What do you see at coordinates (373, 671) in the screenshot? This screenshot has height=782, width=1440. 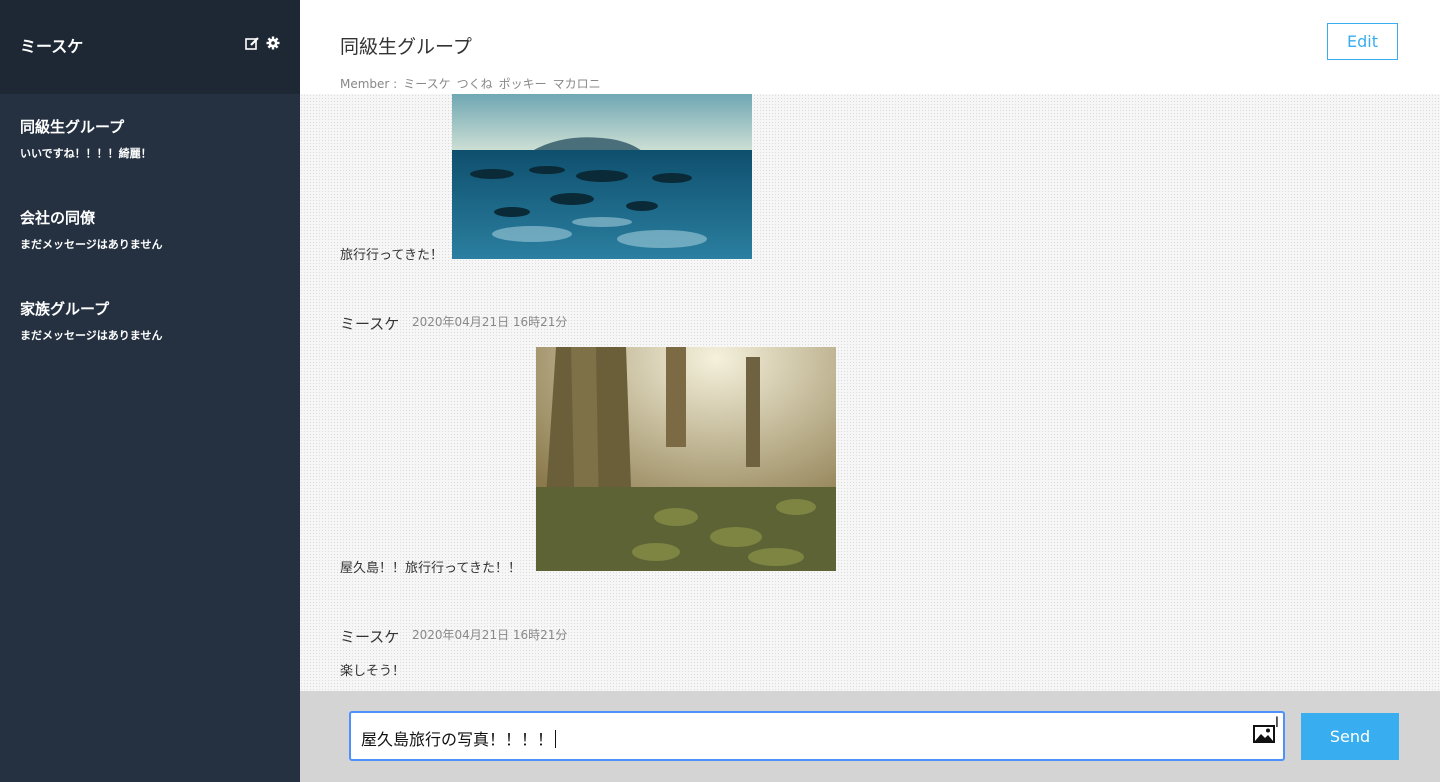 I see `message-text: 楽しそう！` at bounding box center [373, 671].